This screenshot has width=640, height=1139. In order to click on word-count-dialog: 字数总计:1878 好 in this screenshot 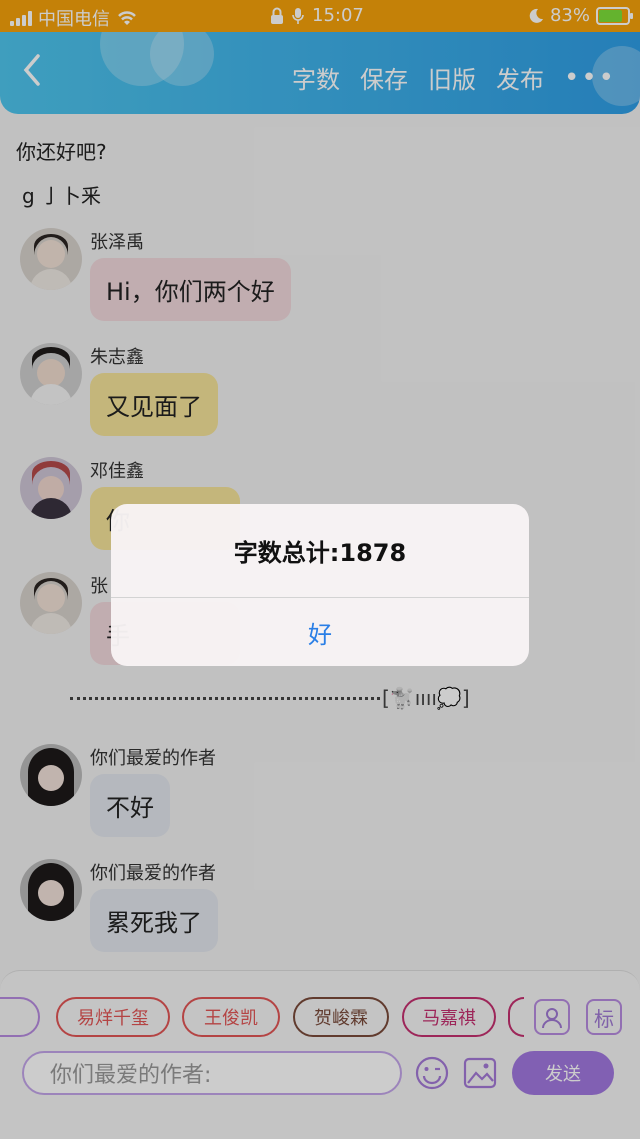, I will do `click(320, 585)`.